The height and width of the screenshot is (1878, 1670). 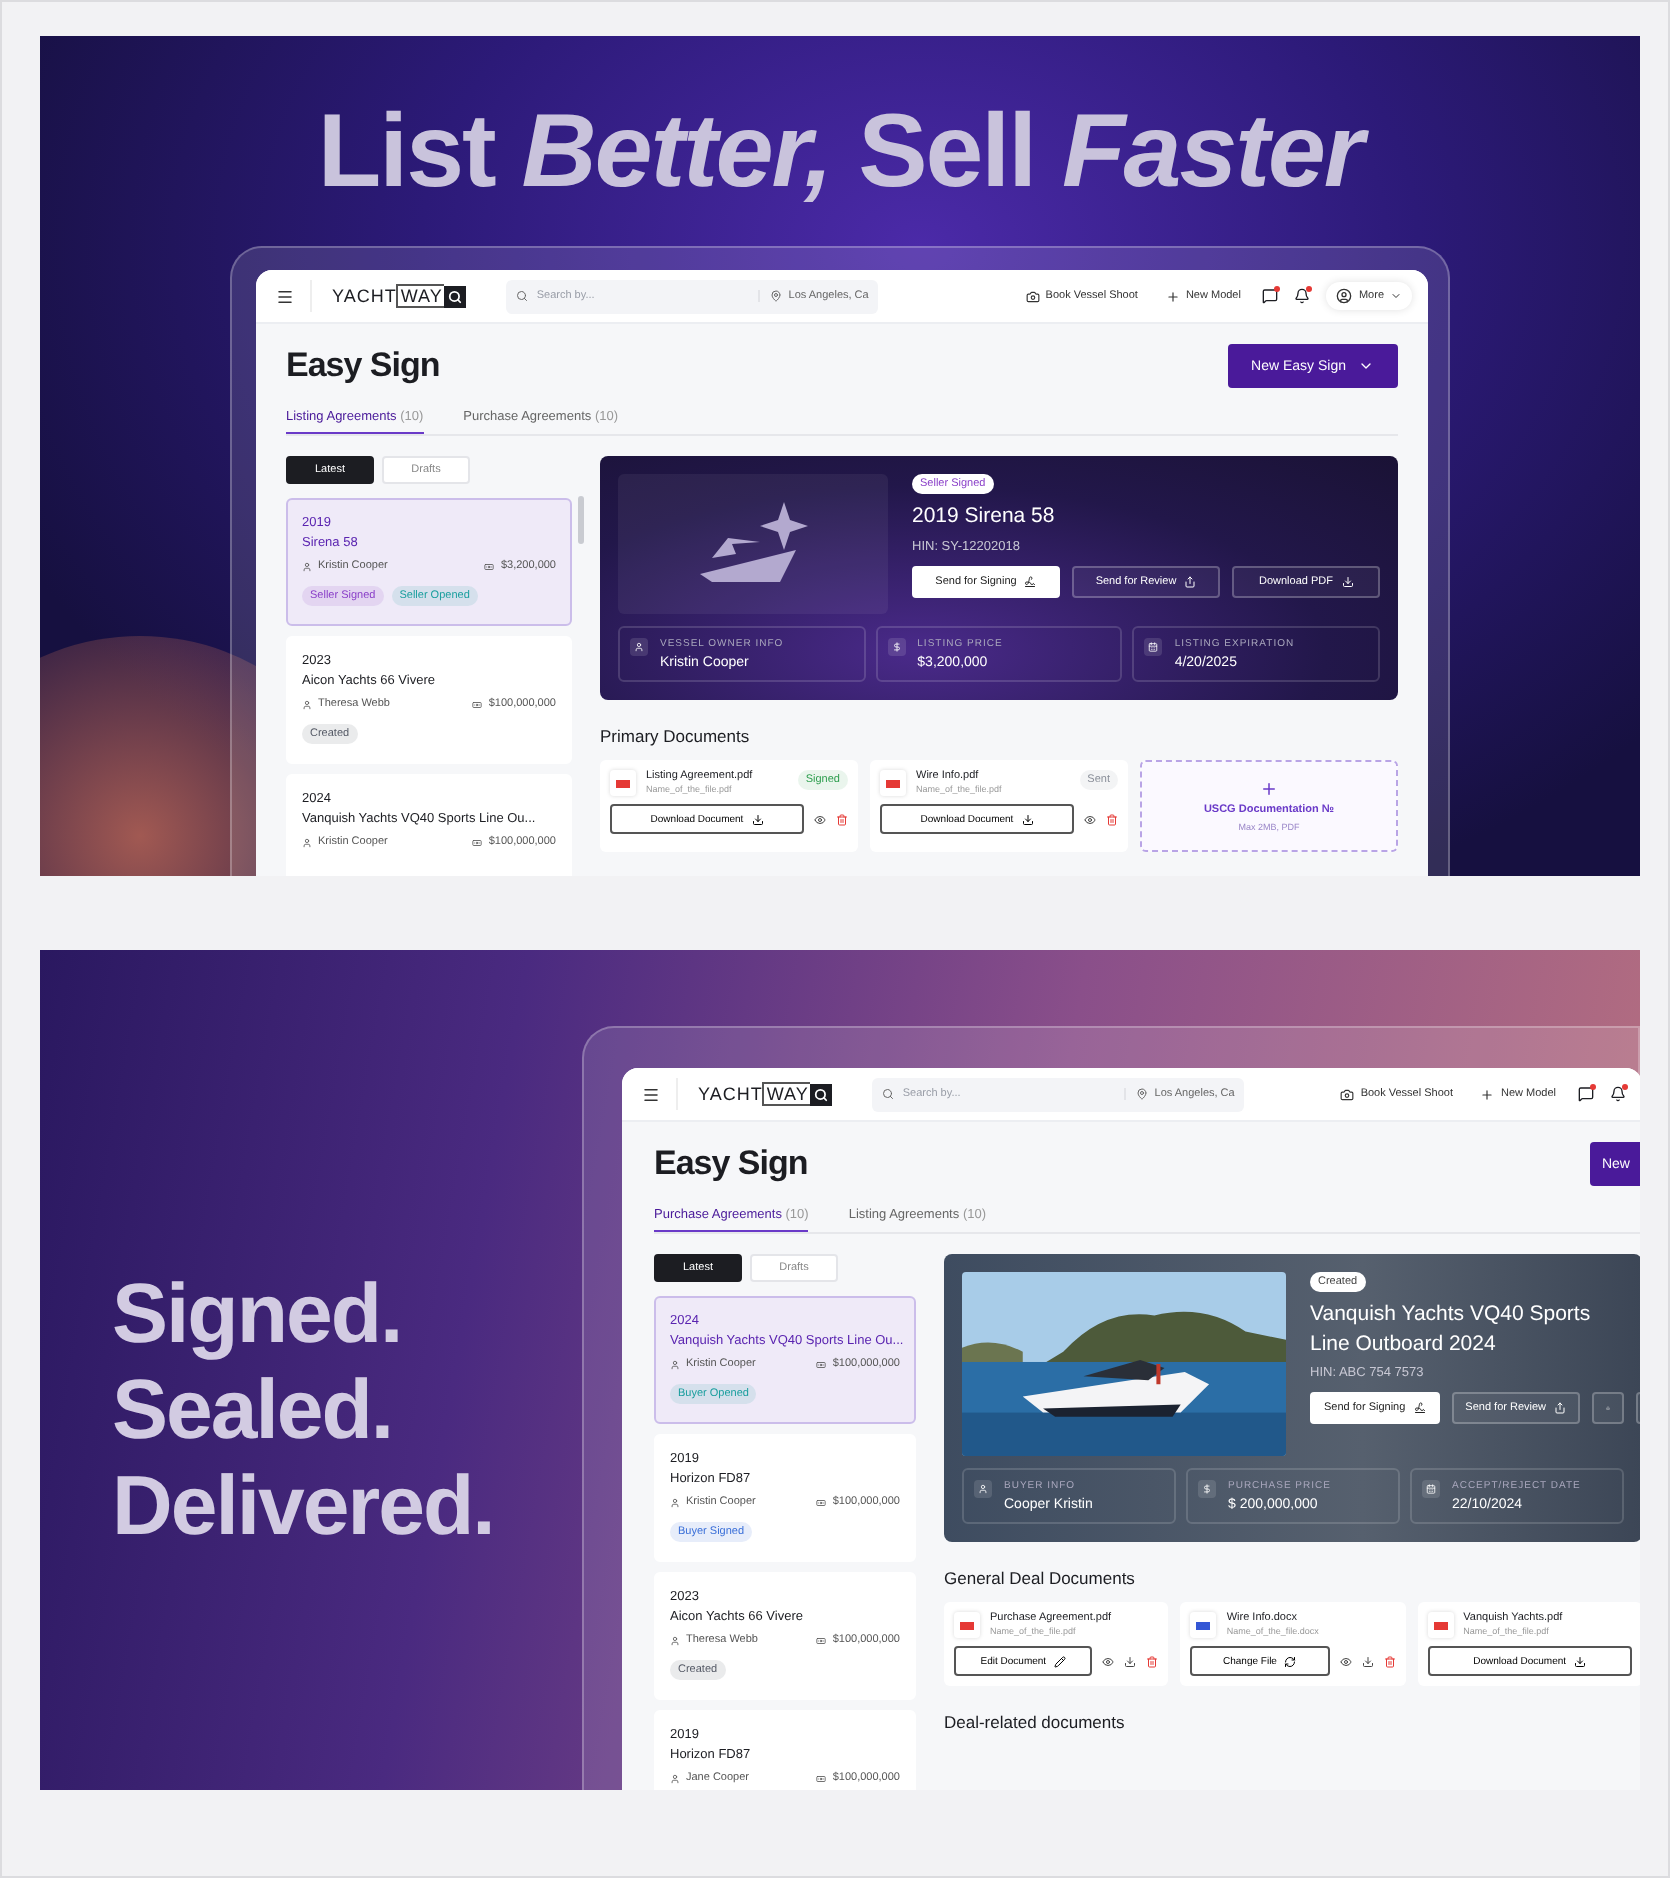 I want to click on vessel-title: Vanquish Yachts VQ40 Sports Line Outboard 2024, so click(x=1451, y=1329).